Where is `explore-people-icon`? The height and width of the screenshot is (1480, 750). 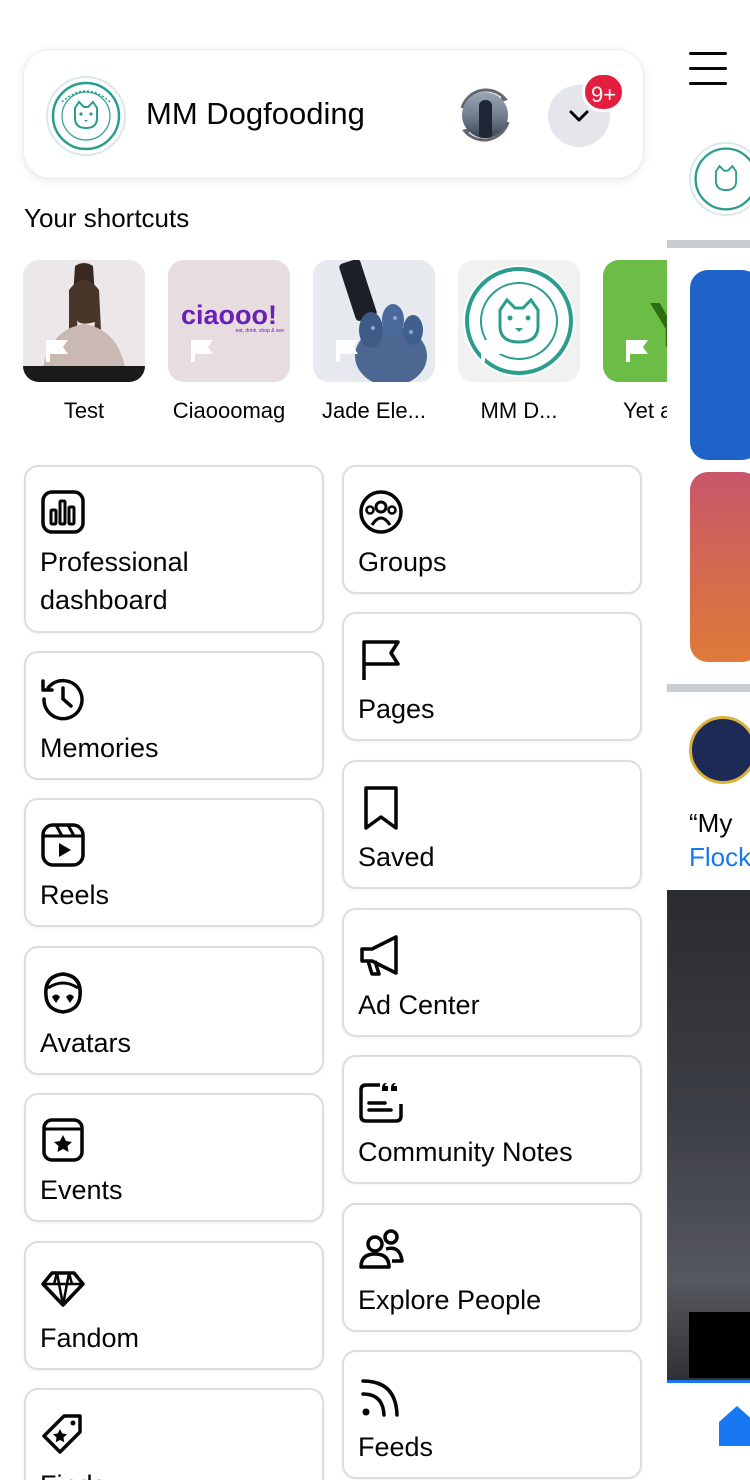 explore-people-icon is located at coordinates (381, 1249).